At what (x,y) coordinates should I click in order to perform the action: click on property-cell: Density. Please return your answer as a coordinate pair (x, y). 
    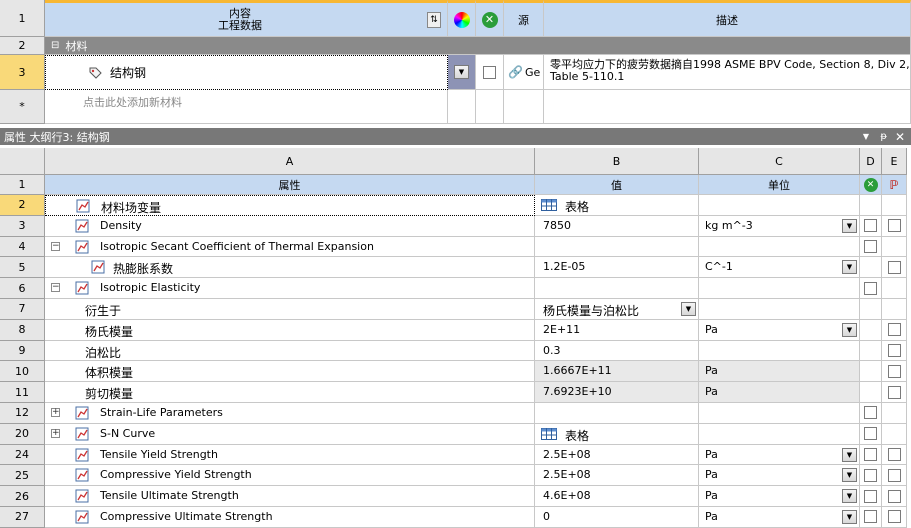
    Looking at the image, I should click on (290, 226).